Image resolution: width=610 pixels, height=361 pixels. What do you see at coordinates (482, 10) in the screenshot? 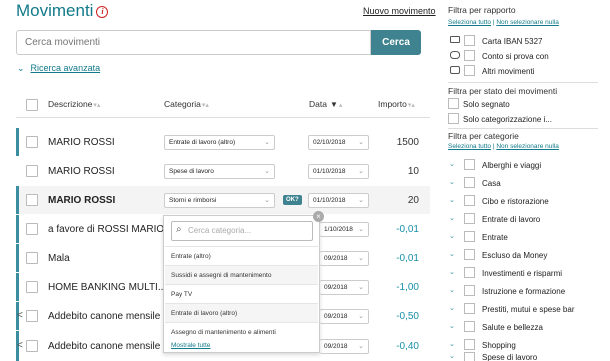
I see `report-filter-title: Filtra per rapporto` at bounding box center [482, 10].